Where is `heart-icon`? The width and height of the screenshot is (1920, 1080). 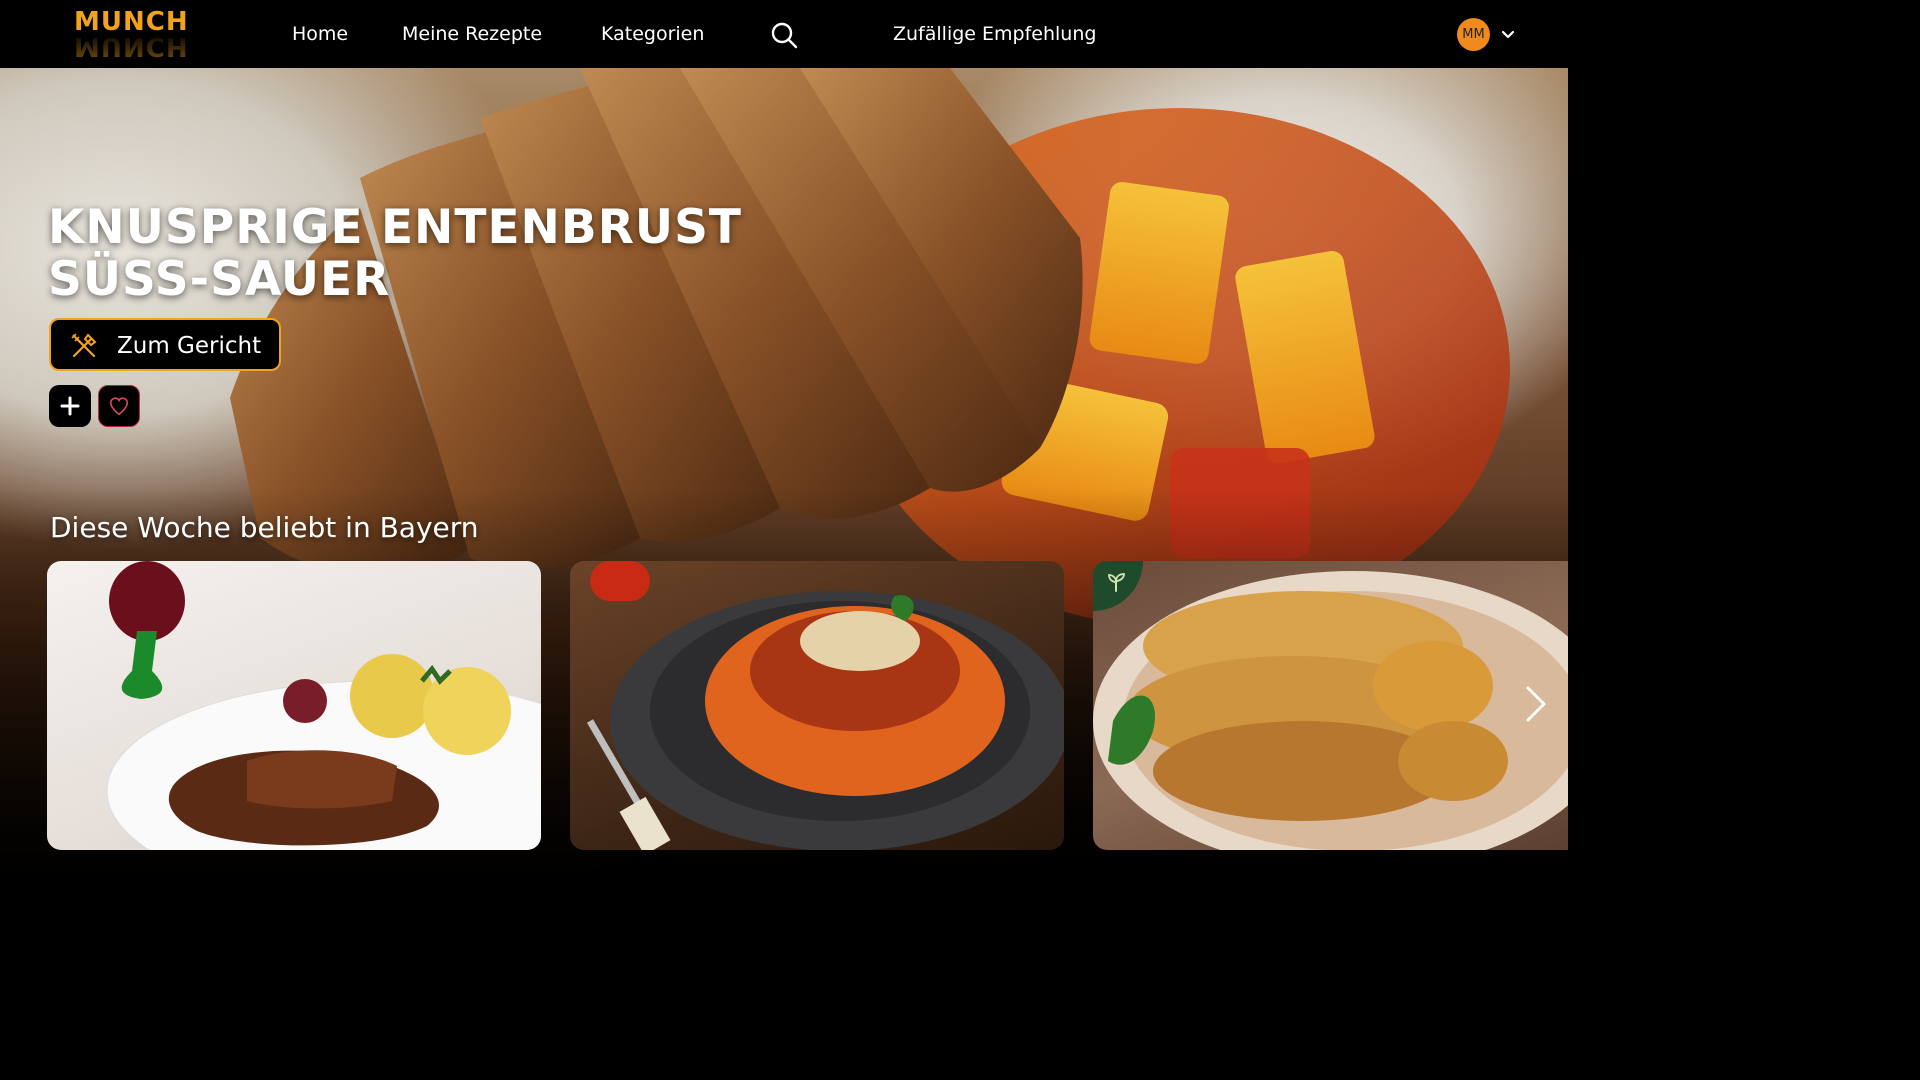
heart-icon is located at coordinates (119, 406).